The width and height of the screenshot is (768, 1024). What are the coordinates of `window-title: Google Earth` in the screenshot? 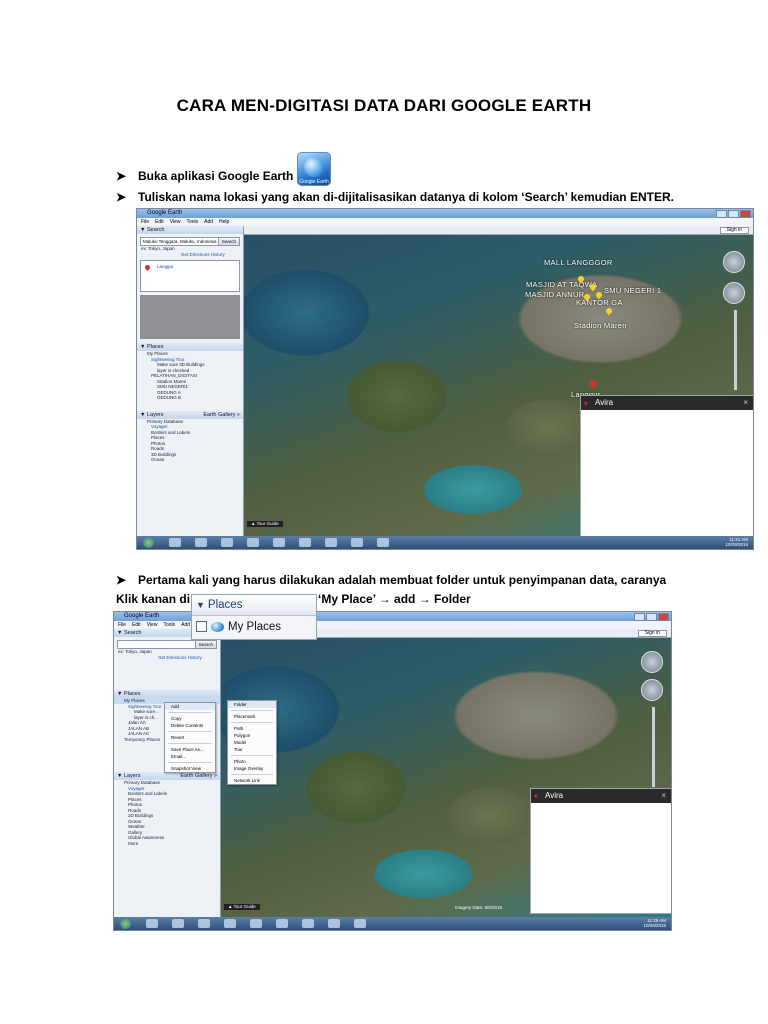 It's located at (165, 213).